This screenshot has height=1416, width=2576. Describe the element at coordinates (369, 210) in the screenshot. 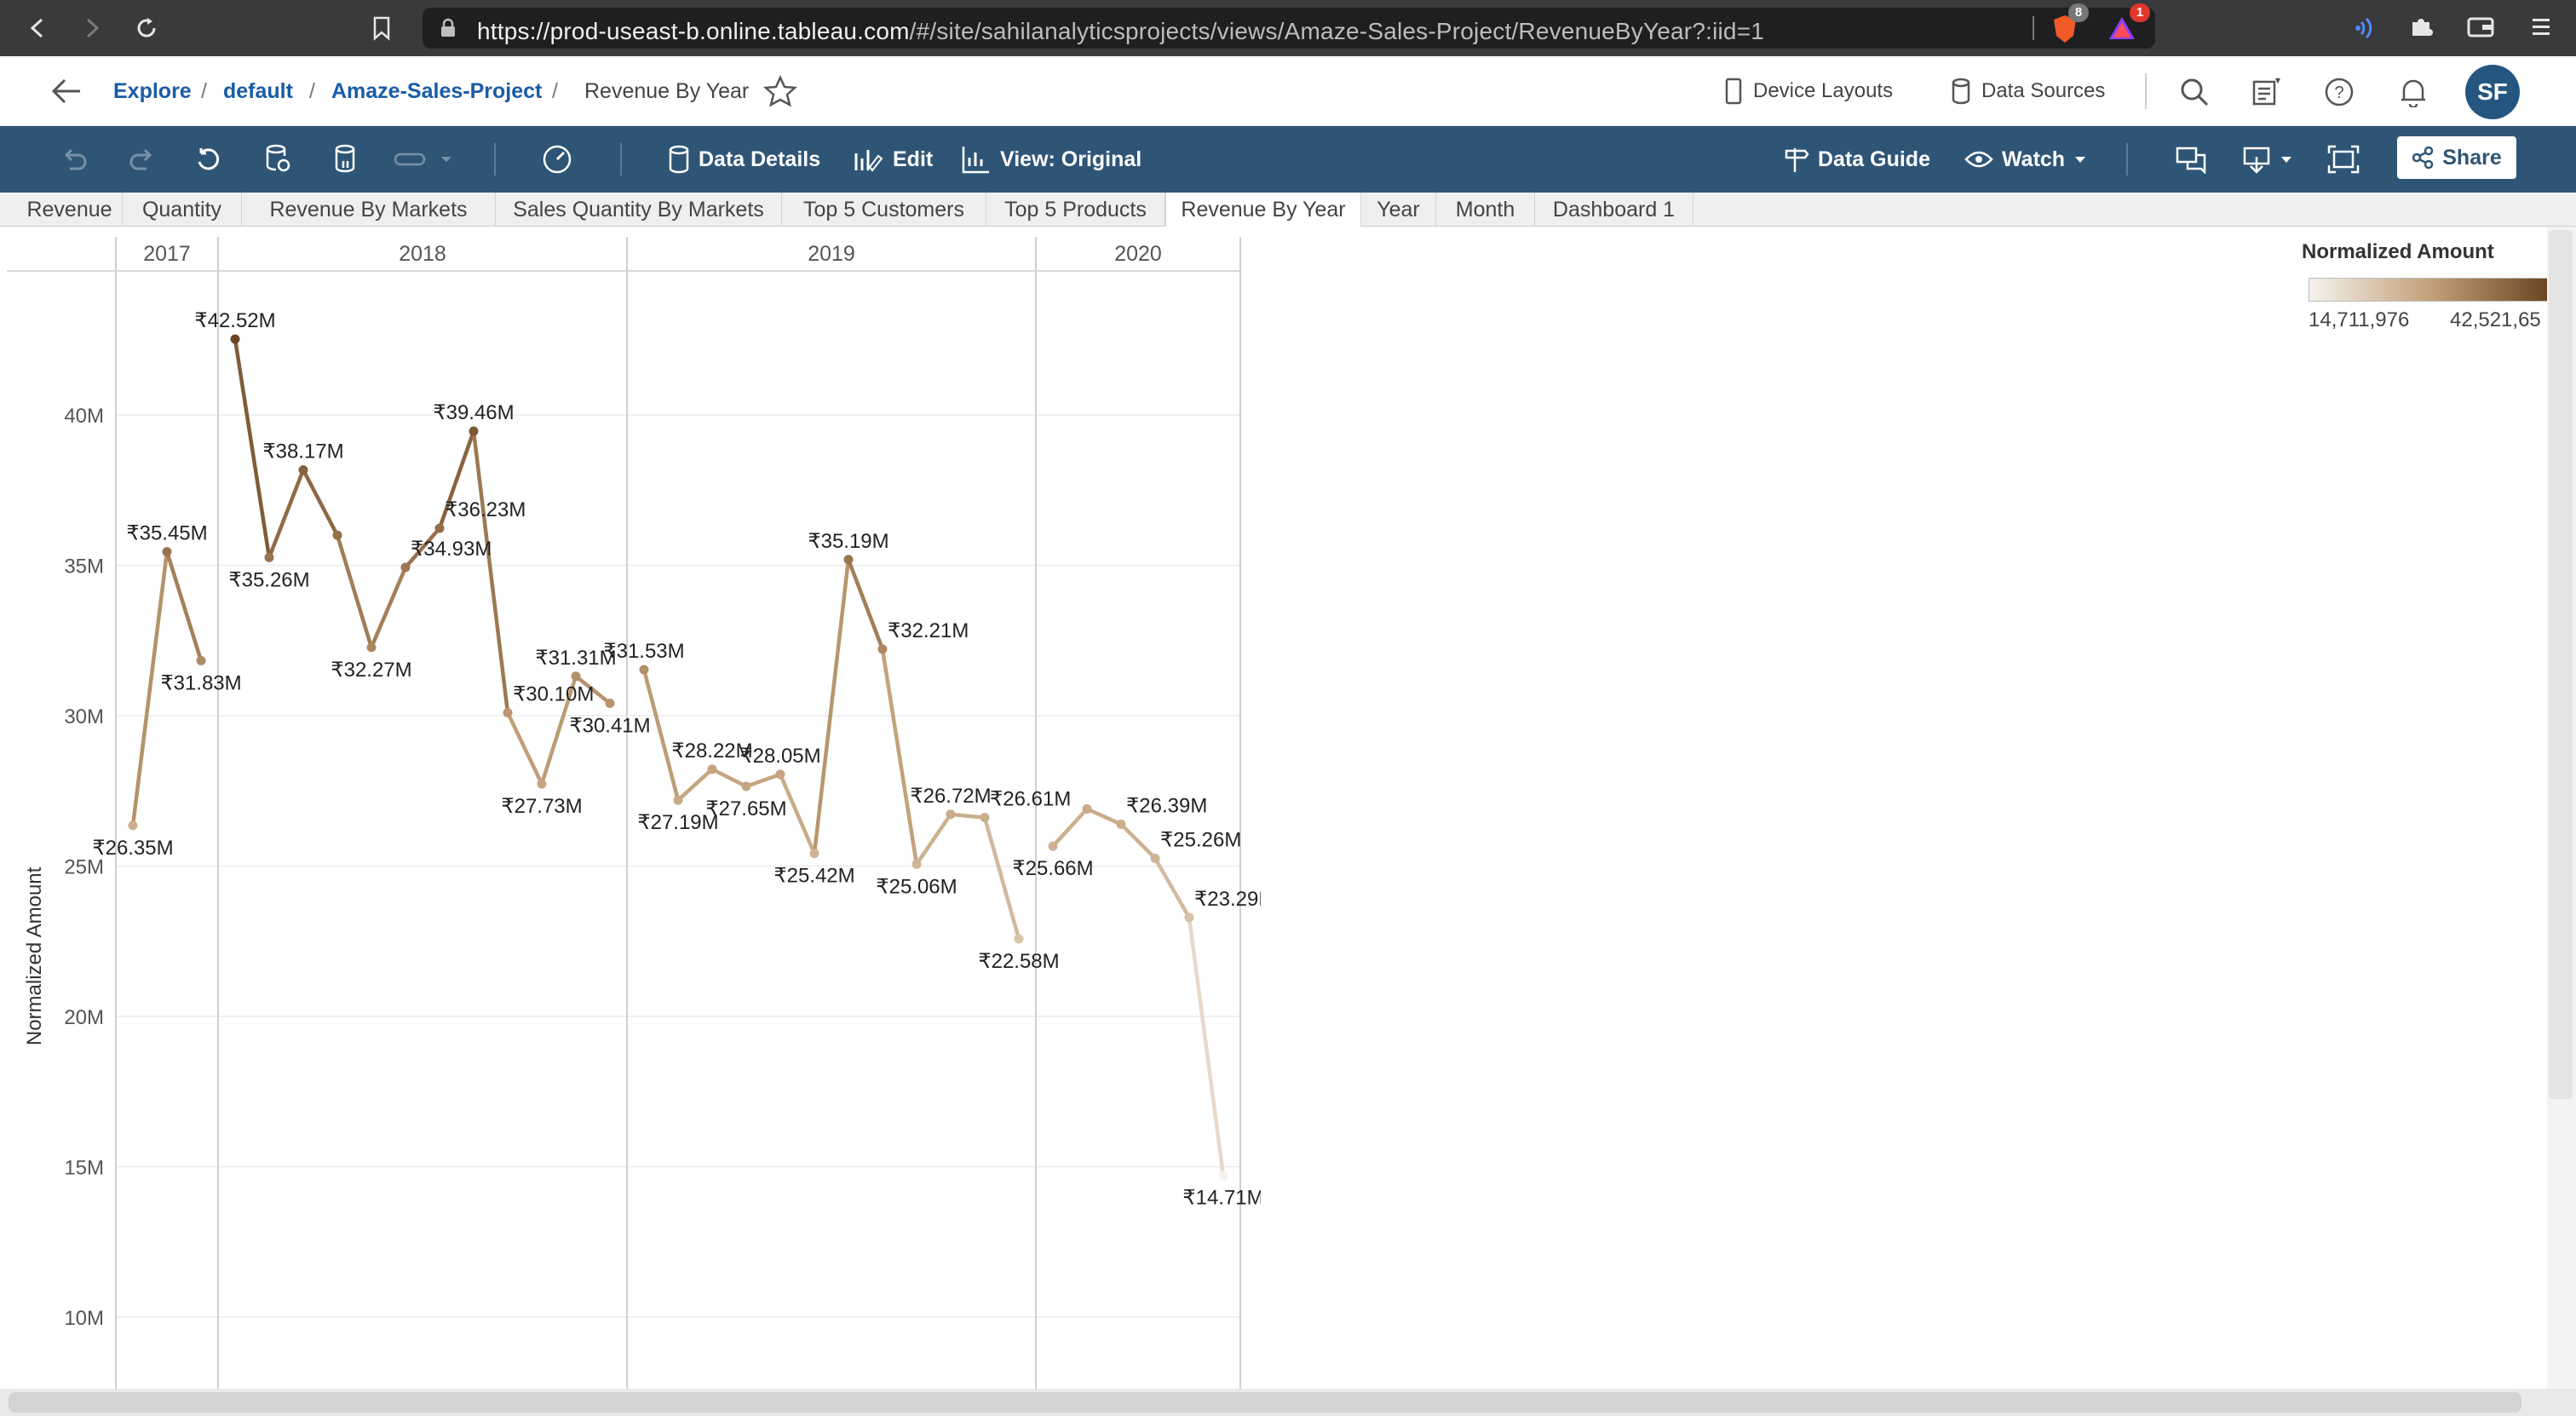

I see `tab-revenue-by-markets: Revenue By Markets` at that location.